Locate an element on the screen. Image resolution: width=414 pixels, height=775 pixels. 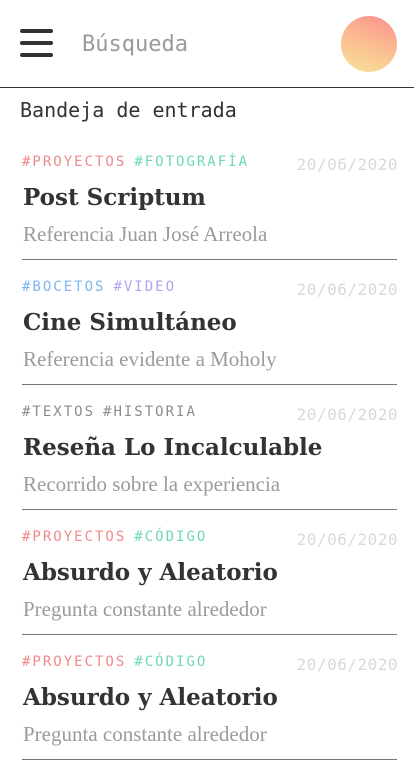
app-header is located at coordinates (207, 44).